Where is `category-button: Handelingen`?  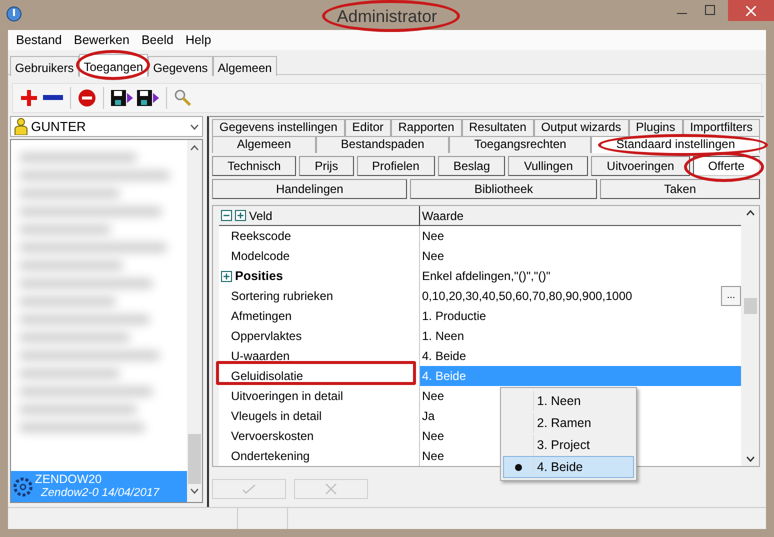 category-button: Handelingen is located at coordinates (310, 189).